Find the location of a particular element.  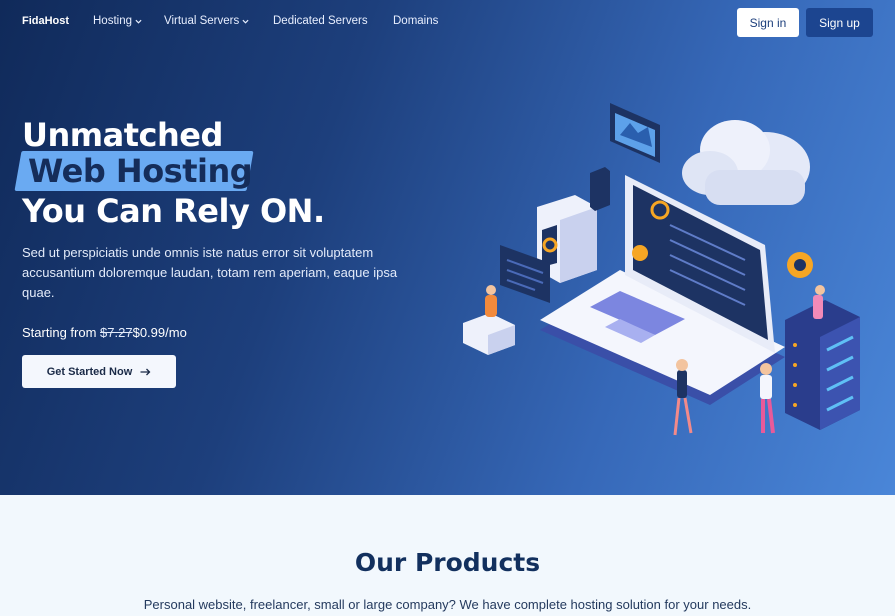

person-sitting-icon is located at coordinates (489, 320).